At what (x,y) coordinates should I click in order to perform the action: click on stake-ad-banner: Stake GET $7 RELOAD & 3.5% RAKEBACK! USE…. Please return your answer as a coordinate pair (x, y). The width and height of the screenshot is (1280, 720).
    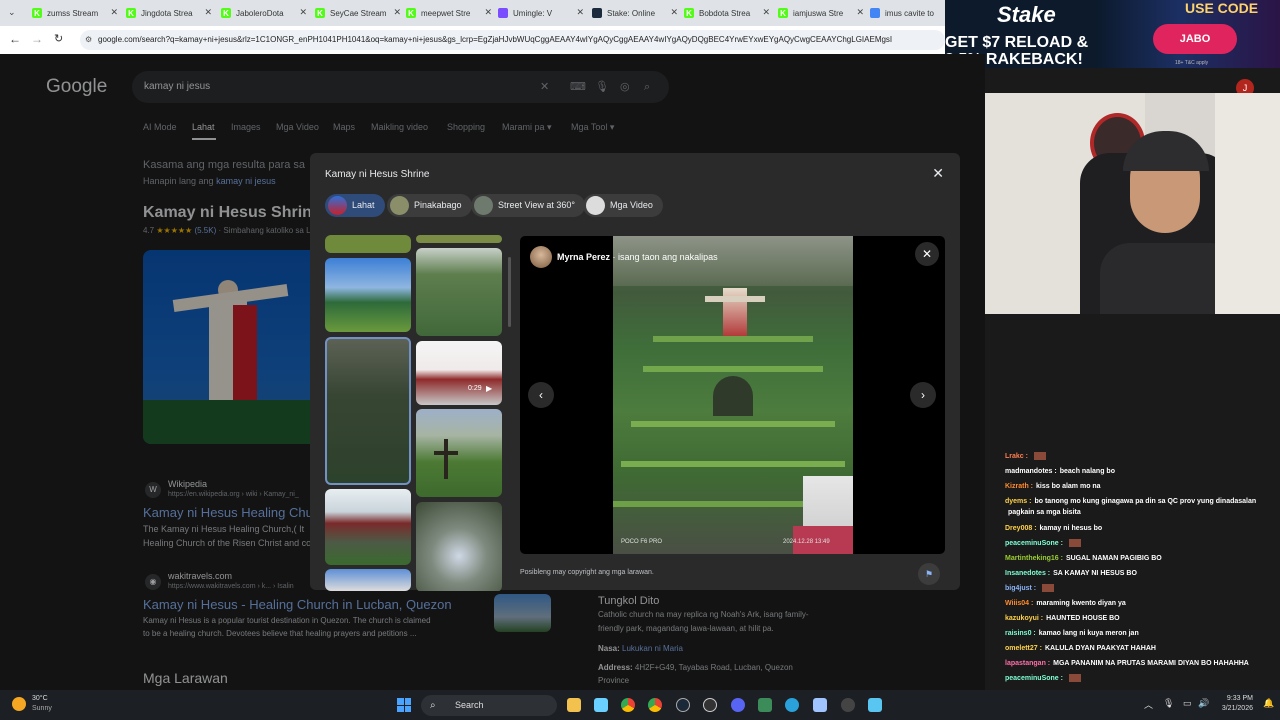
    Looking at the image, I should click on (1112, 34).